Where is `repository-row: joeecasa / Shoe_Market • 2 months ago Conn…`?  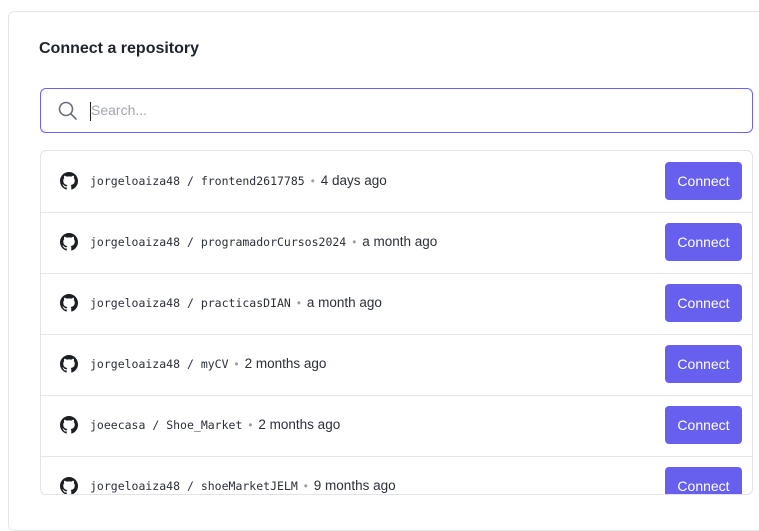
repository-row: joeecasa / Shoe_Market • 2 months ago Conn… is located at coordinates (396, 426).